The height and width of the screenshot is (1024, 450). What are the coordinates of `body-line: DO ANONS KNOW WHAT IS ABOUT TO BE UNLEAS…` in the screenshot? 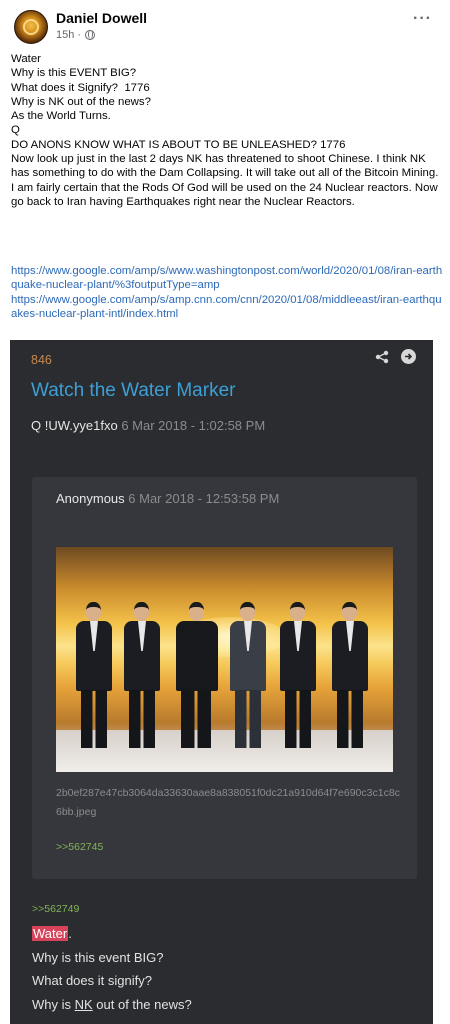 It's located at (178, 144).